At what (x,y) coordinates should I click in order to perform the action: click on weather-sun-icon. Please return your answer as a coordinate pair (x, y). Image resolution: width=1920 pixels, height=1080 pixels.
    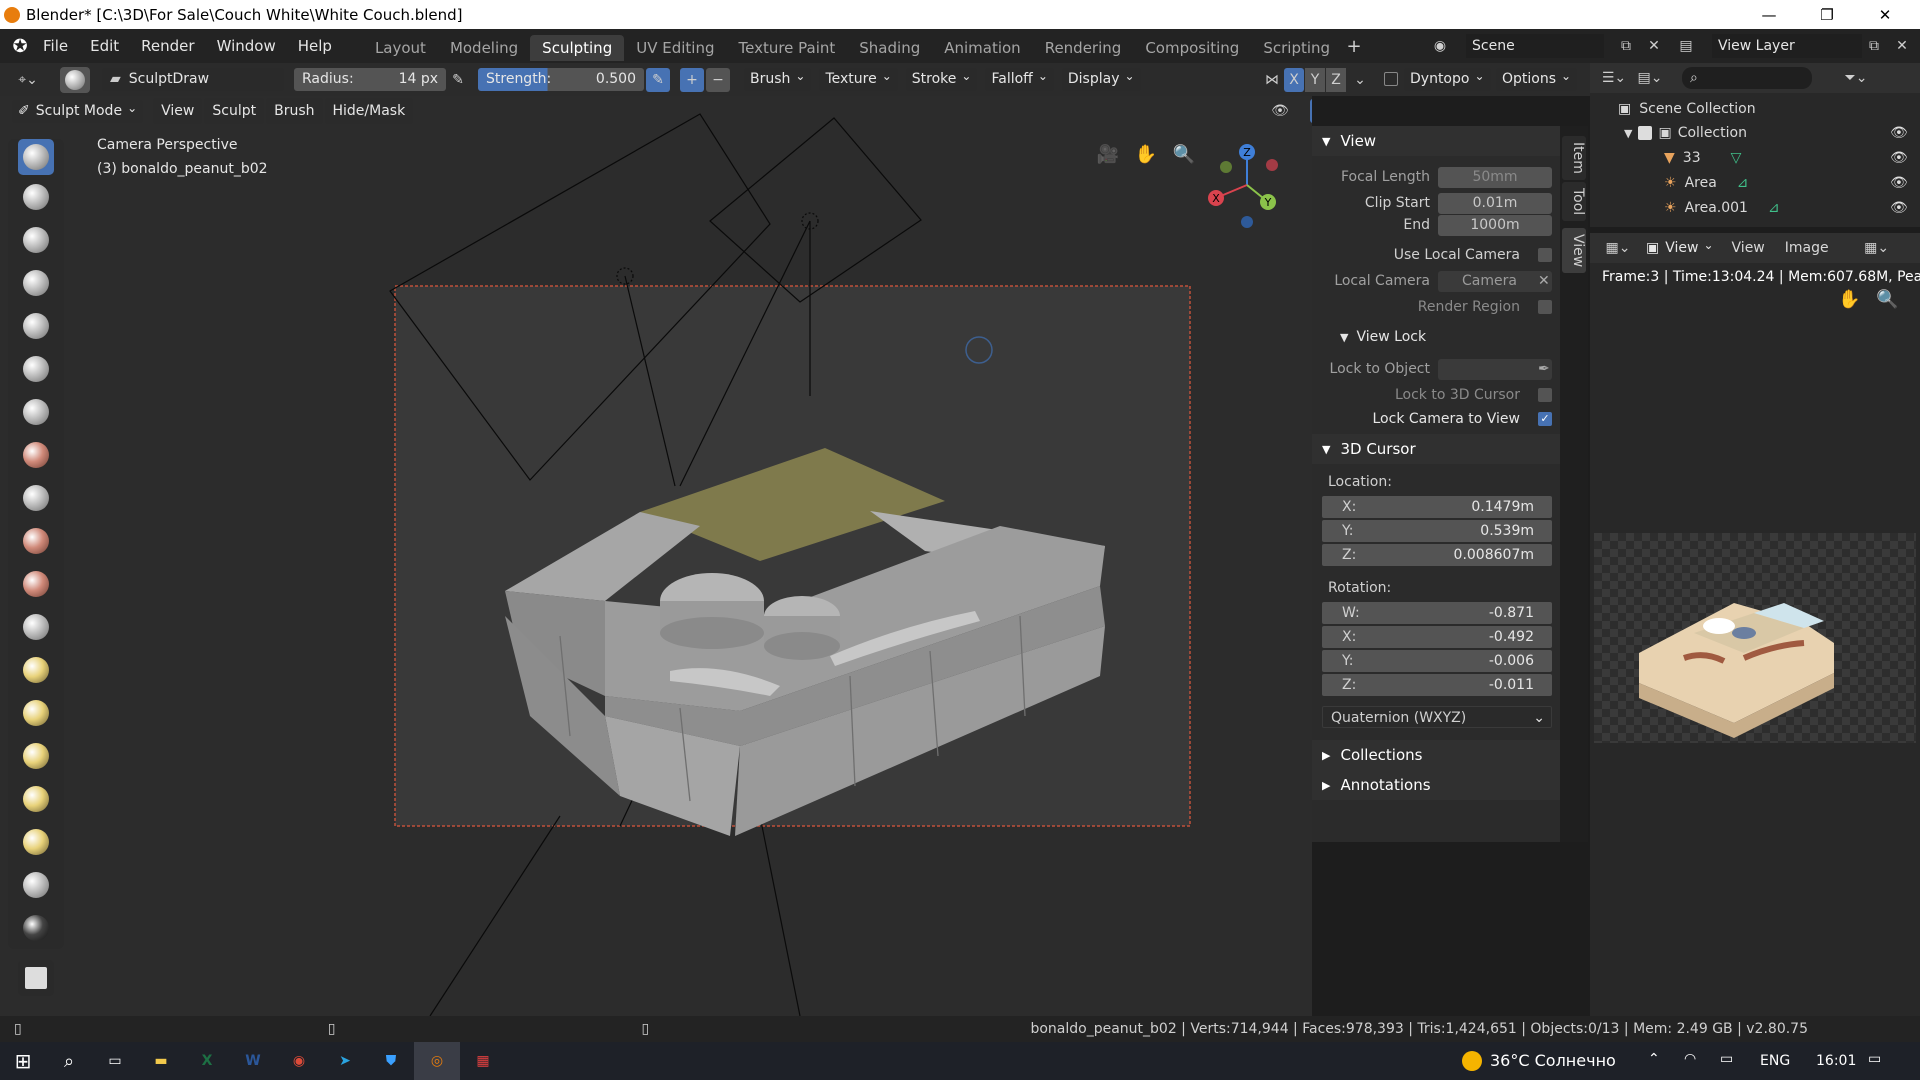
    Looking at the image, I should click on (1472, 1061).